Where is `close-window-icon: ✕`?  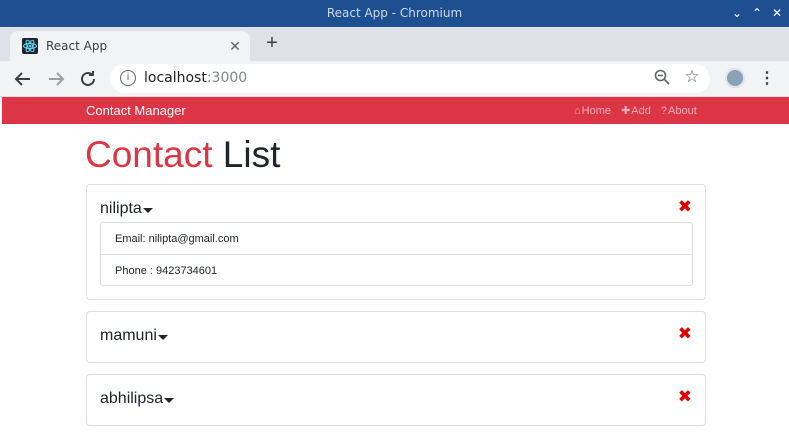
close-window-icon: ✕ is located at coordinates (777, 13).